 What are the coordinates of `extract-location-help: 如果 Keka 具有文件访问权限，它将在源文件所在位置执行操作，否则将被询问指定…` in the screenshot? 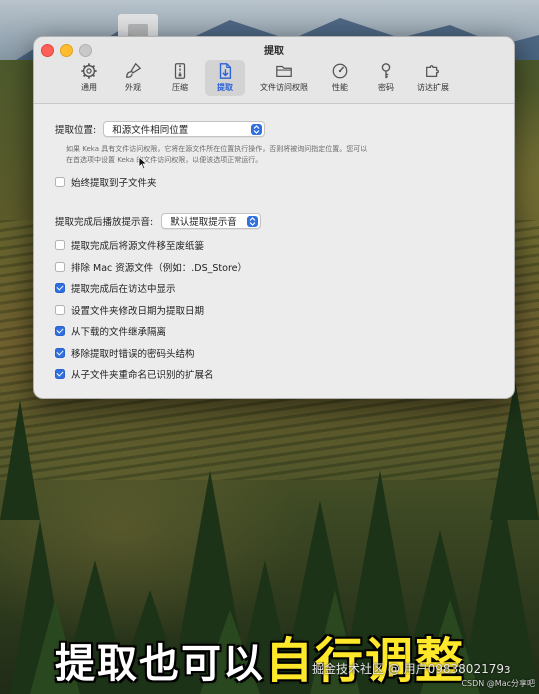 It's located at (256, 155).